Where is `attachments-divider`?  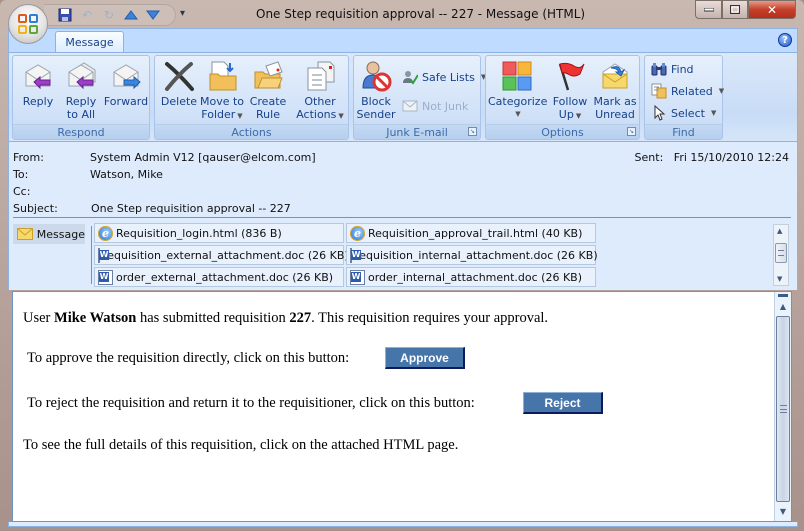
attachments-divider is located at coordinates (91, 255).